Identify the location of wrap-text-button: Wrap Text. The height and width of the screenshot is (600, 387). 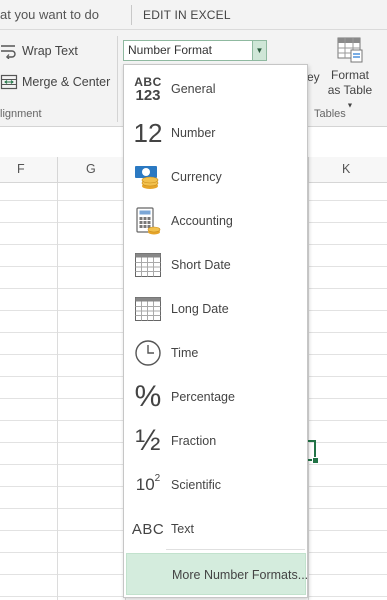
(39, 51).